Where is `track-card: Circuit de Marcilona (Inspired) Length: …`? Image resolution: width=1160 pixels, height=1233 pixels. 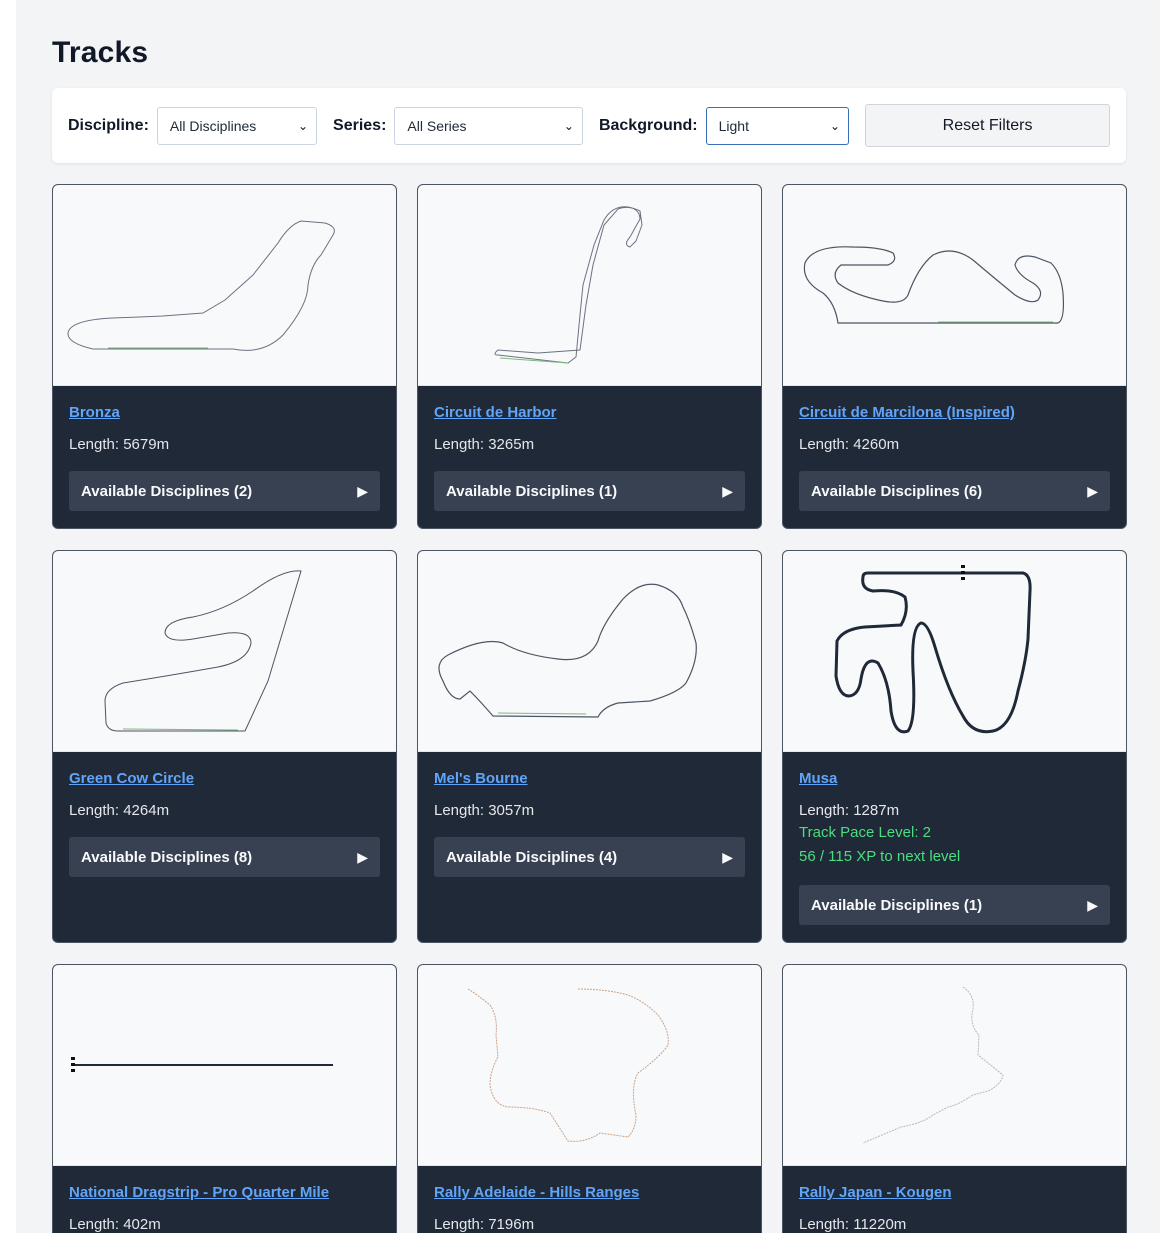 track-card: Circuit de Marcilona (Inspired) Length: … is located at coordinates (954, 356).